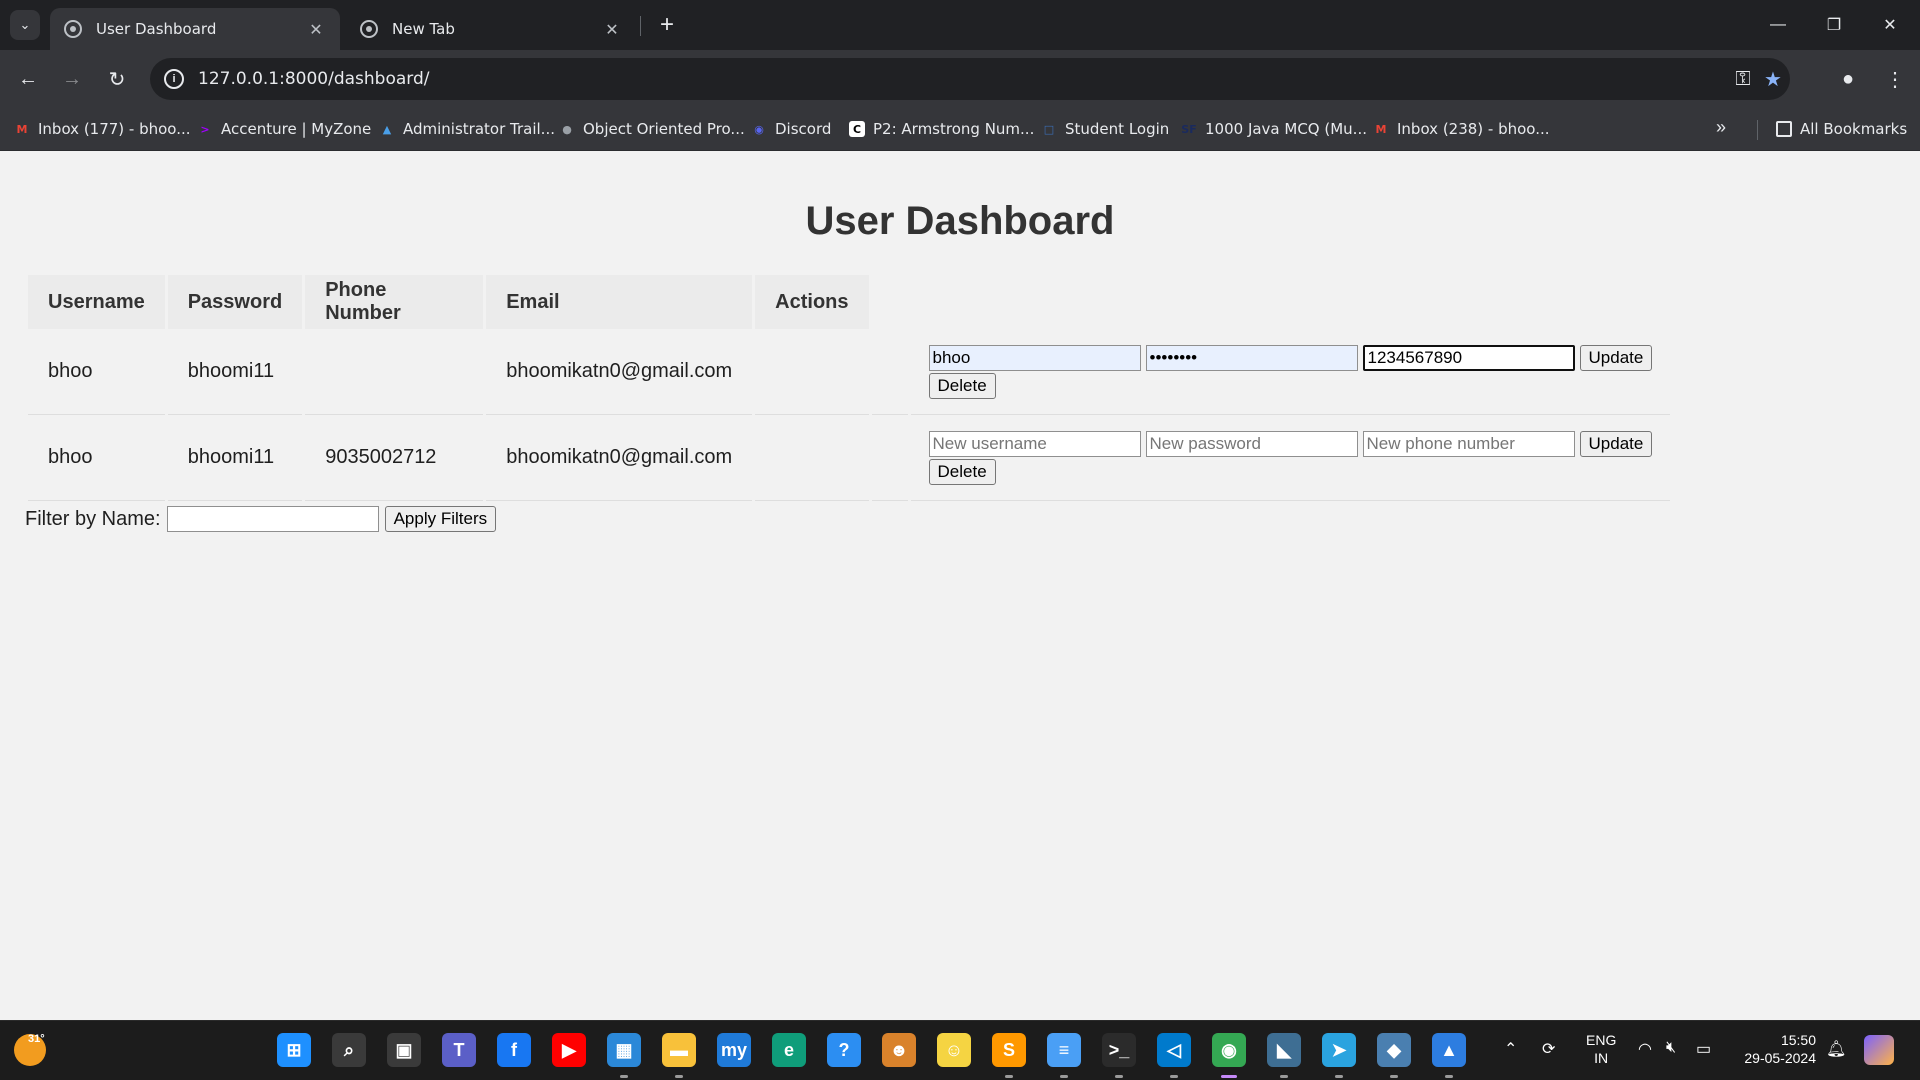  I want to click on tab-separator, so click(640, 26).